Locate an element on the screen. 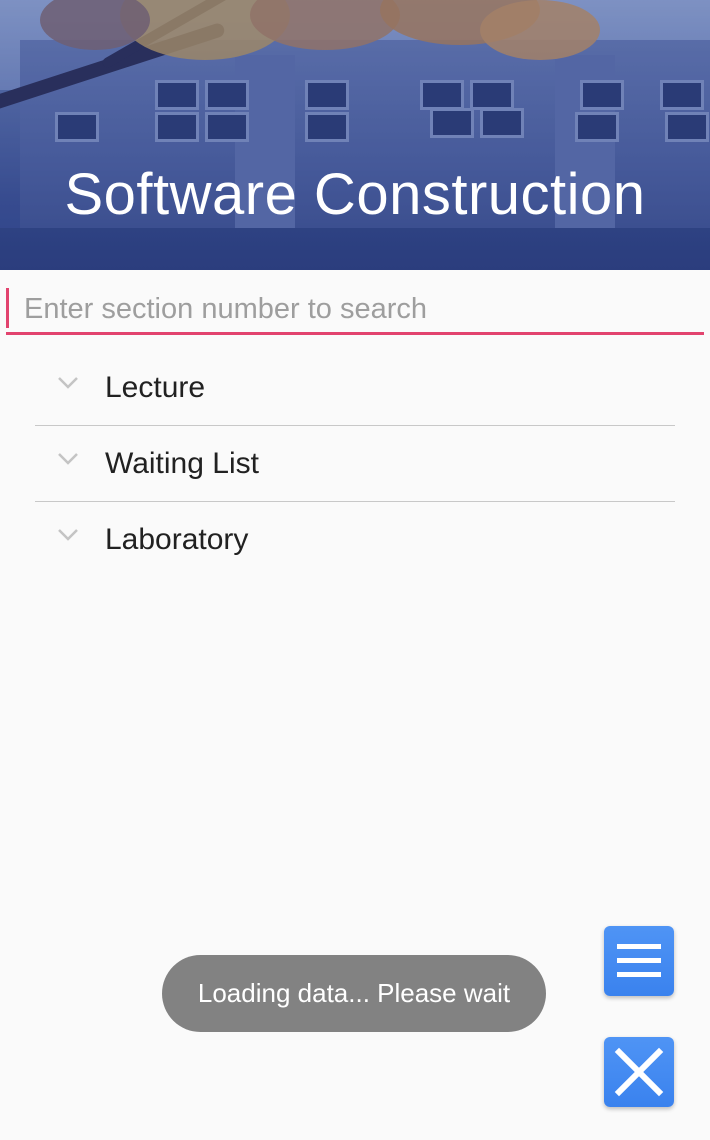 The height and width of the screenshot is (1140, 710). menu-icon is located at coordinates (639, 960).